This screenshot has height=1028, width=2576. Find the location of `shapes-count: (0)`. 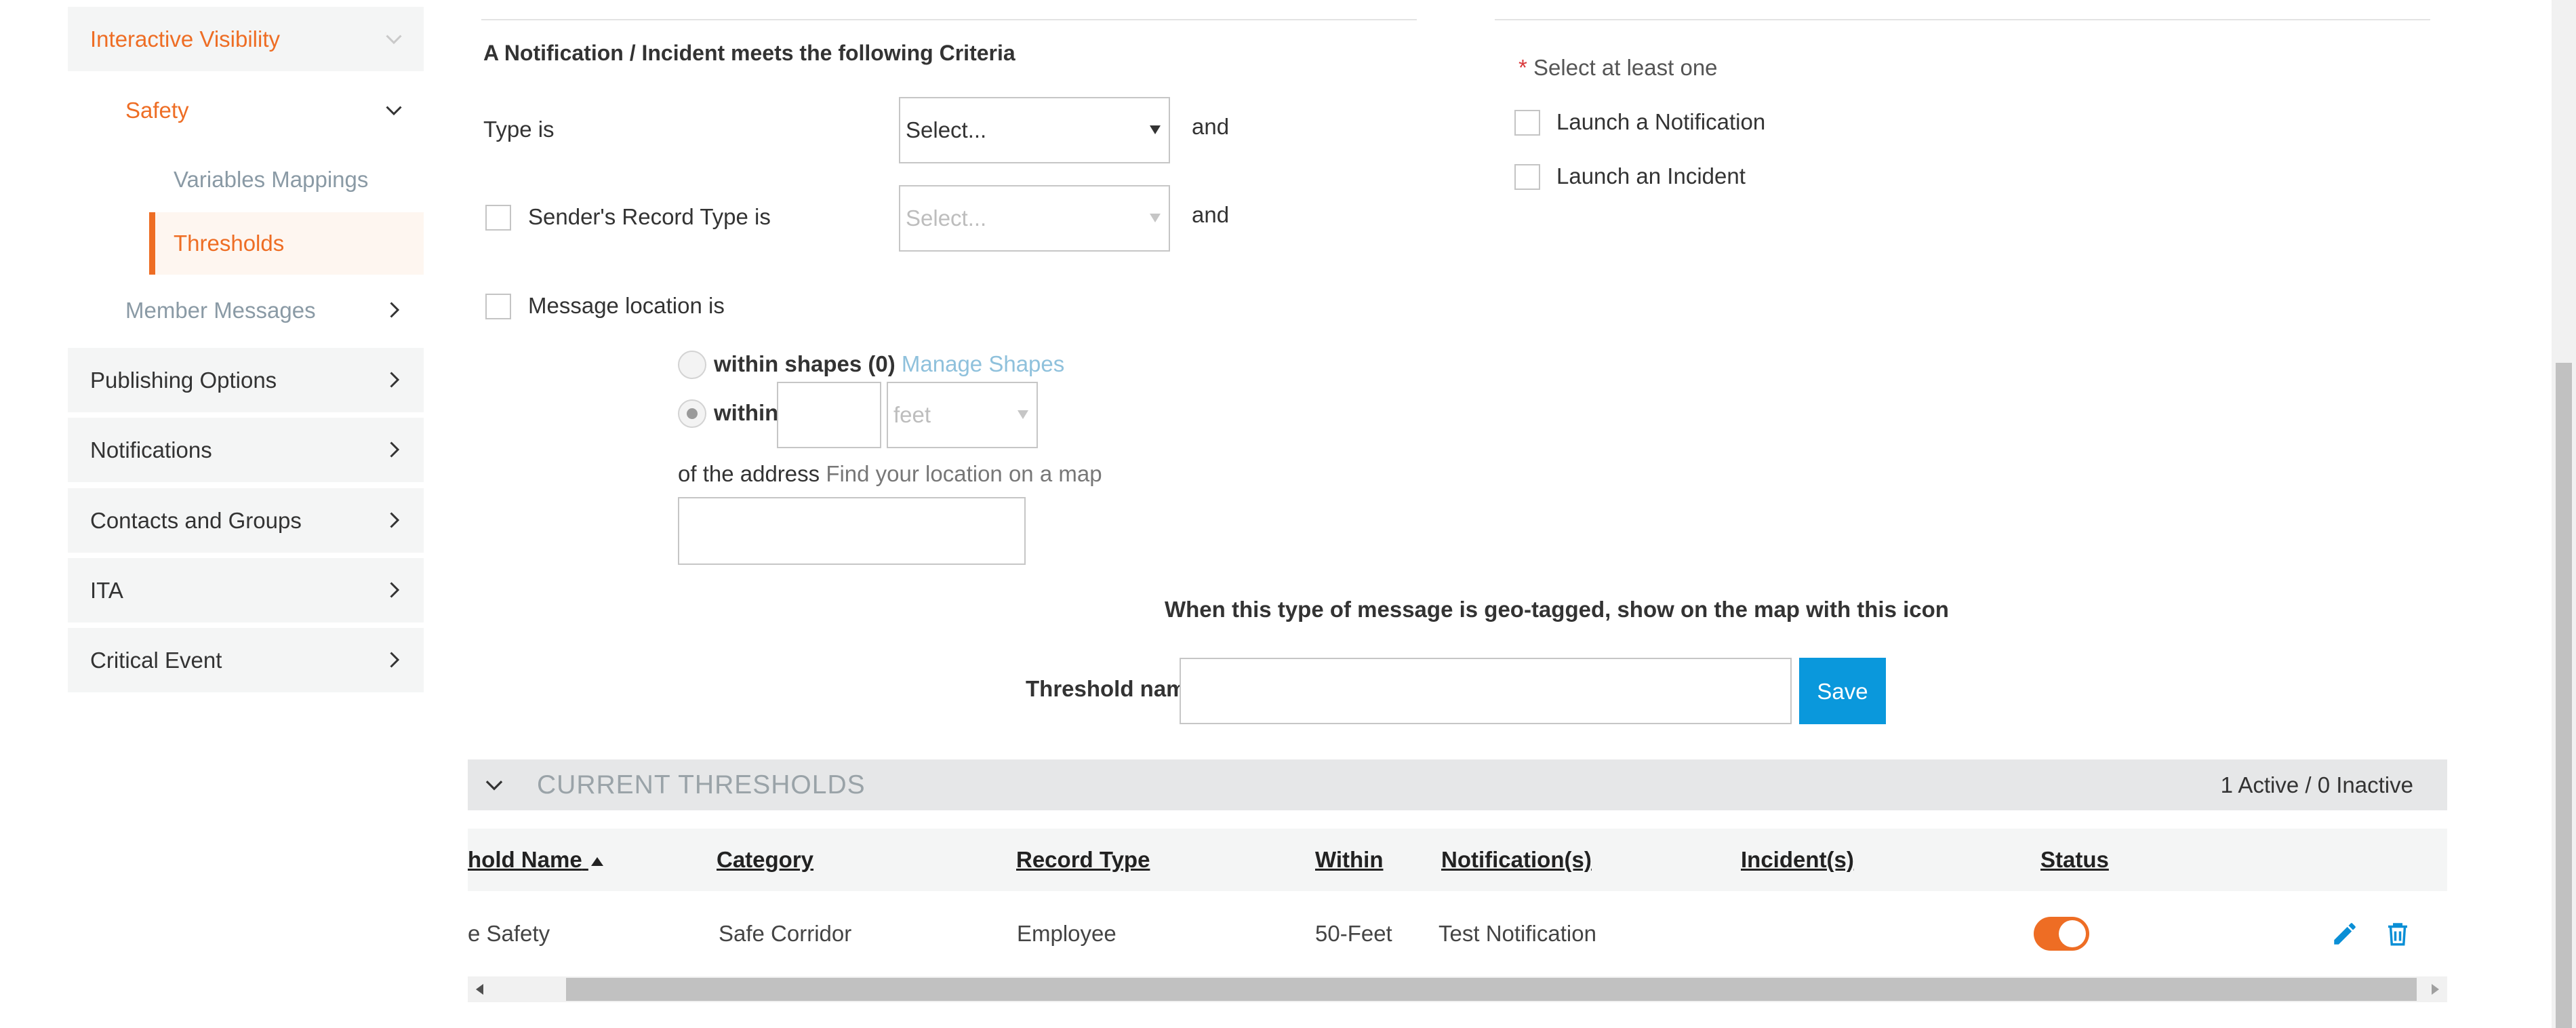

shapes-count: (0) is located at coordinates (881, 364).